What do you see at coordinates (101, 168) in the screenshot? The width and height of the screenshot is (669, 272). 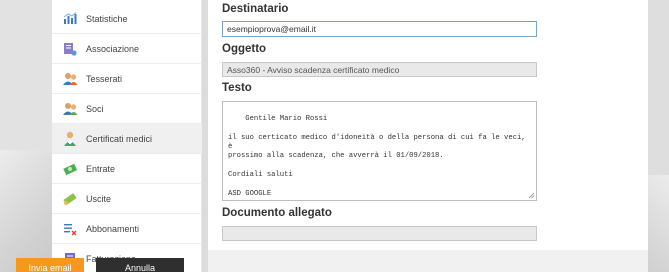 I see `sidebar-item-label: Entrate` at bounding box center [101, 168].